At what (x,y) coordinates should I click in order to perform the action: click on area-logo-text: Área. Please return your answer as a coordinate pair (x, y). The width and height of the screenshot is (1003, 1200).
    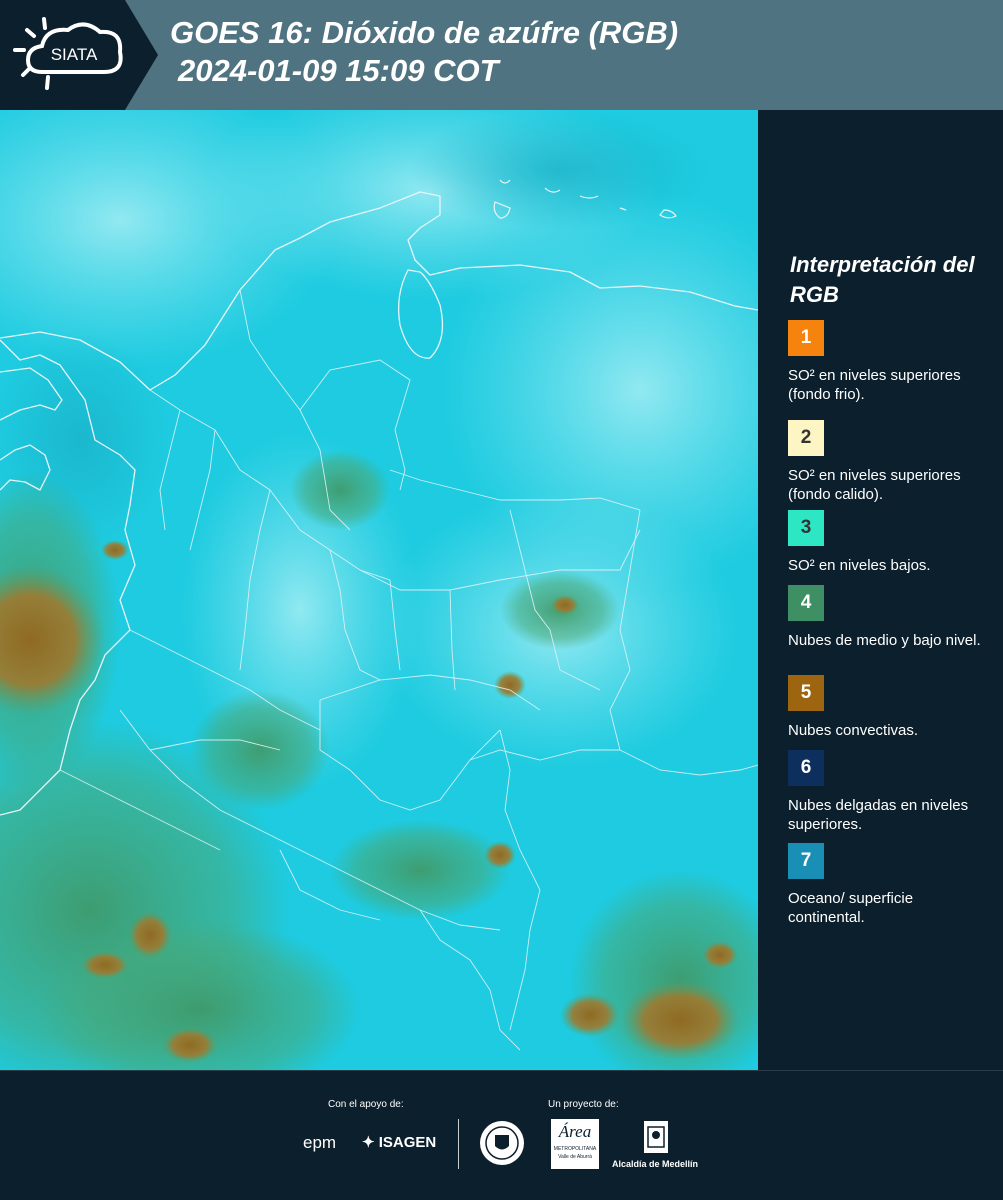
    Looking at the image, I should click on (575, 1131).